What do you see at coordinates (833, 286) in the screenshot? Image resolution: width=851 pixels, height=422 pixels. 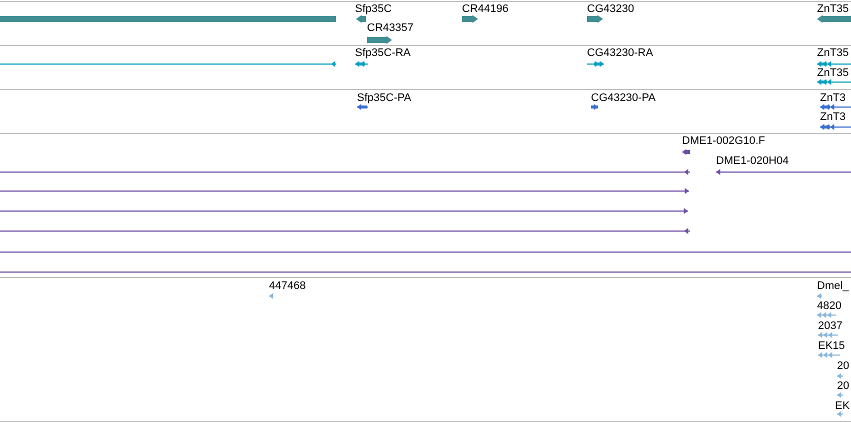 I see `feature-label: Dmel_` at bounding box center [833, 286].